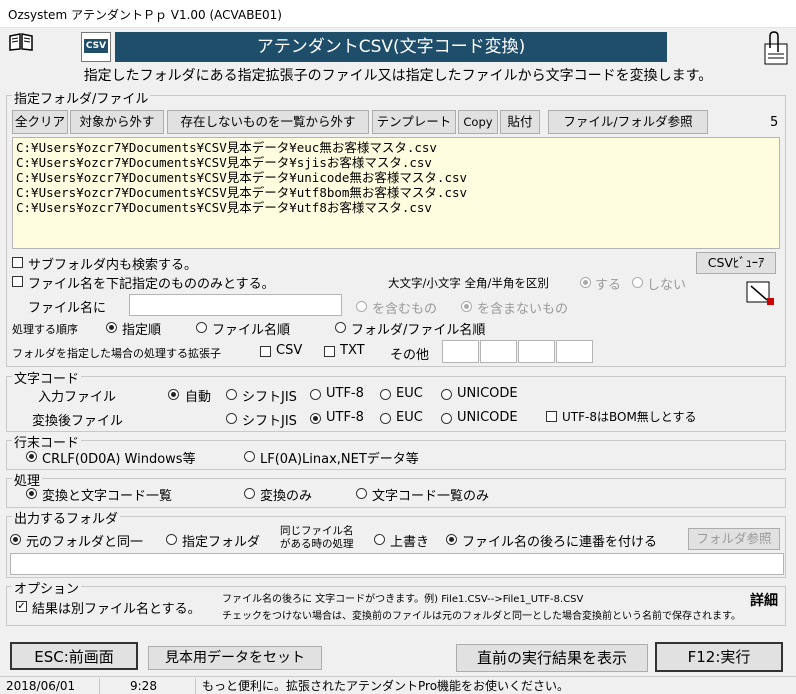  Describe the element at coordinates (361, 493) in the screenshot. I see `process-list-radio` at that location.